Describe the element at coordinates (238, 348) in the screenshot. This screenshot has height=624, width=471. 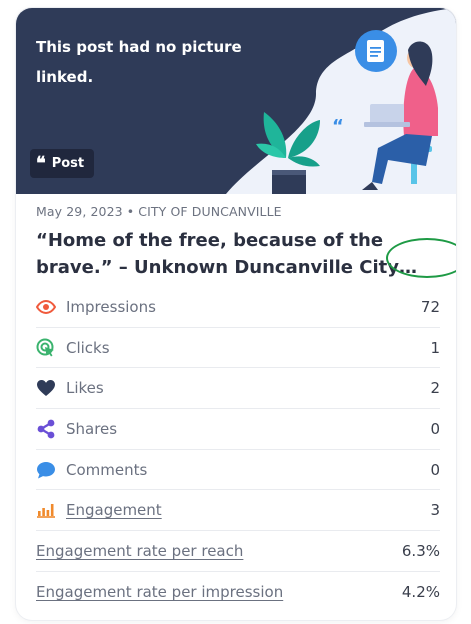
I see `stat-row-clicks: Clicks 1` at that location.